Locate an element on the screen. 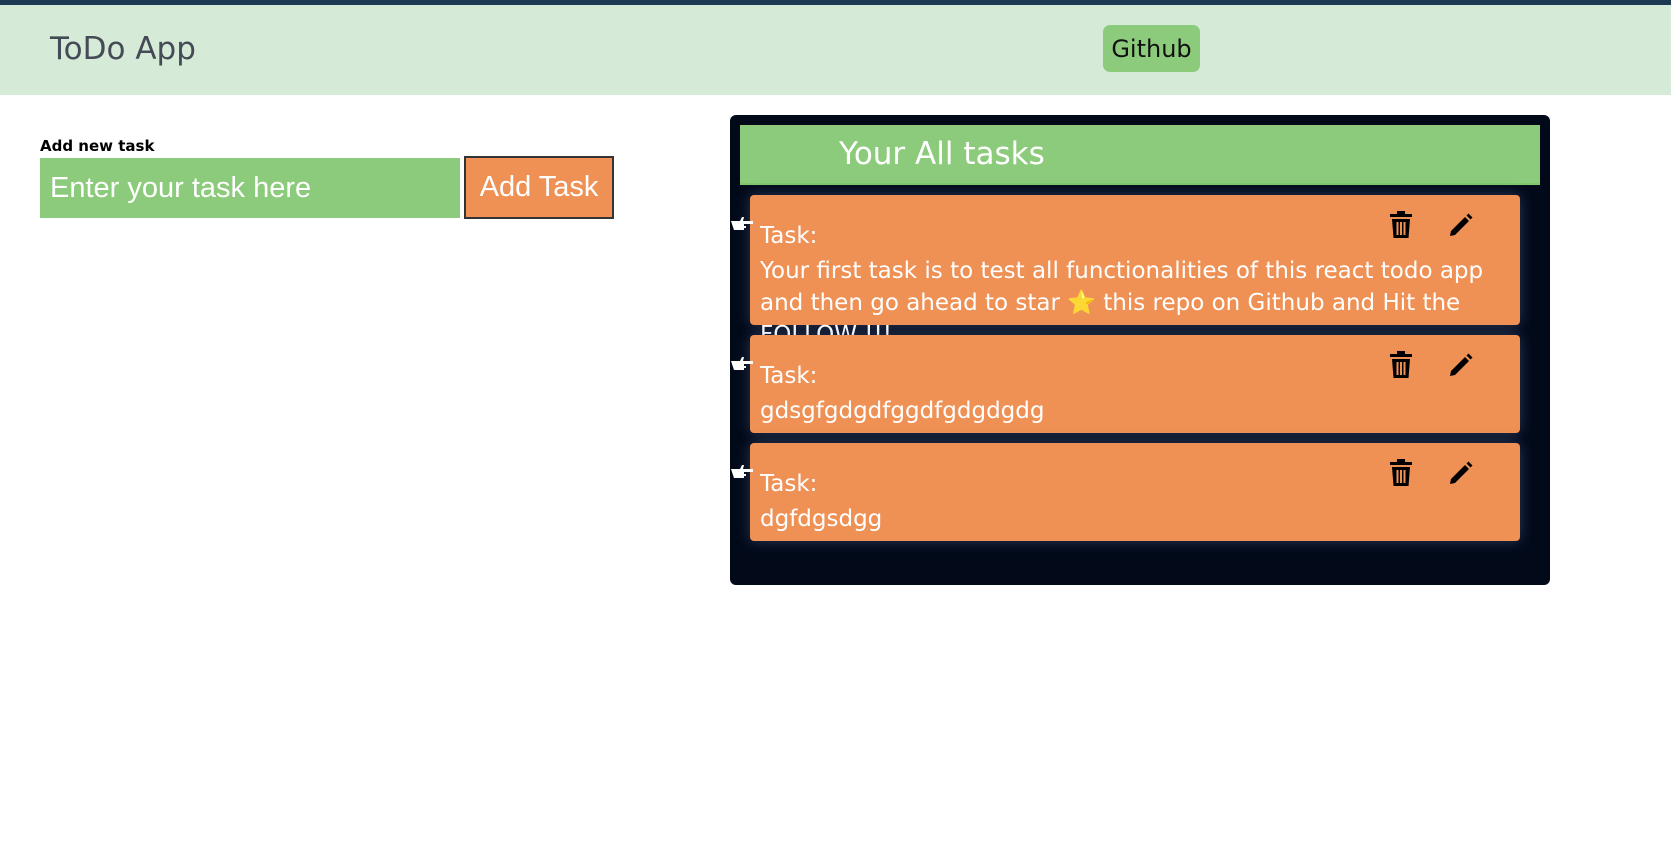 The height and width of the screenshot is (856, 1671). task-card: Task: dgfdgsdgg is located at coordinates (1125, 492).